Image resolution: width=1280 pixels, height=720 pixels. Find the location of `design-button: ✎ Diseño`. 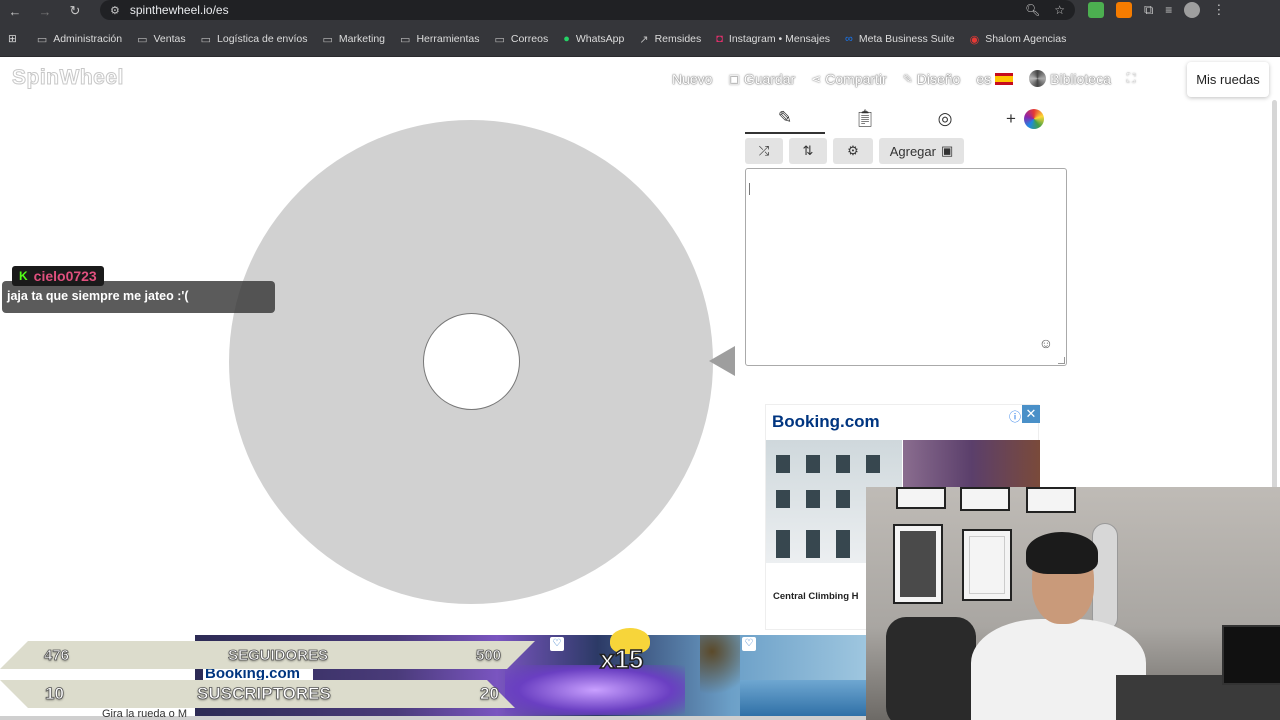

design-button: ✎ Diseño is located at coordinates (932, 79).